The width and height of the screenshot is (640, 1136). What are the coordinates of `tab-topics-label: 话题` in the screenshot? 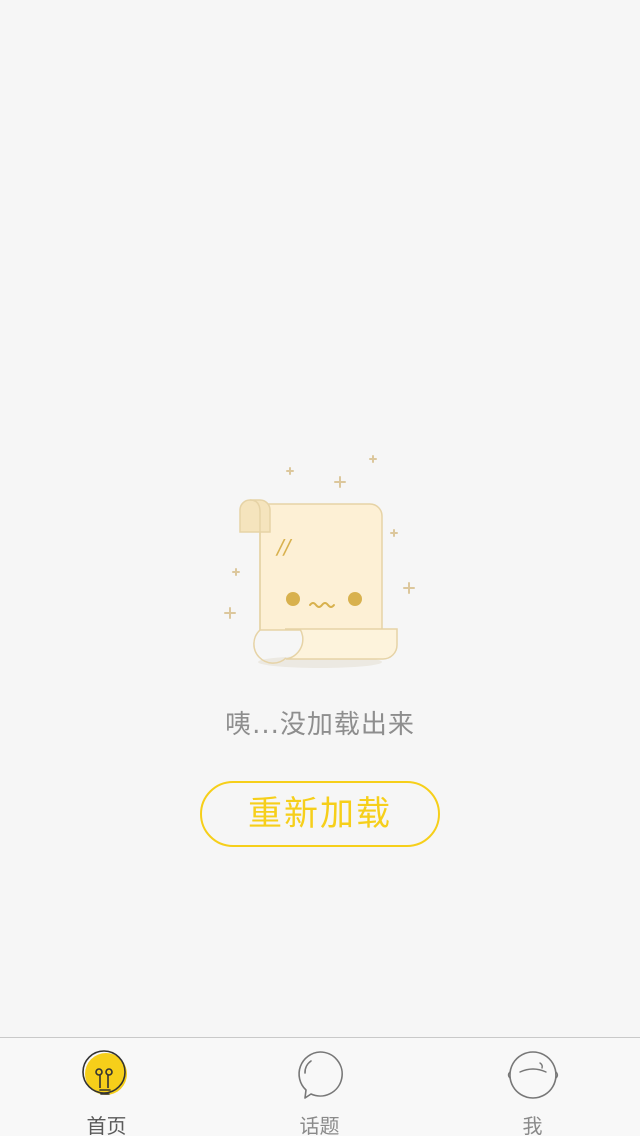 It's located at (319, 1125).